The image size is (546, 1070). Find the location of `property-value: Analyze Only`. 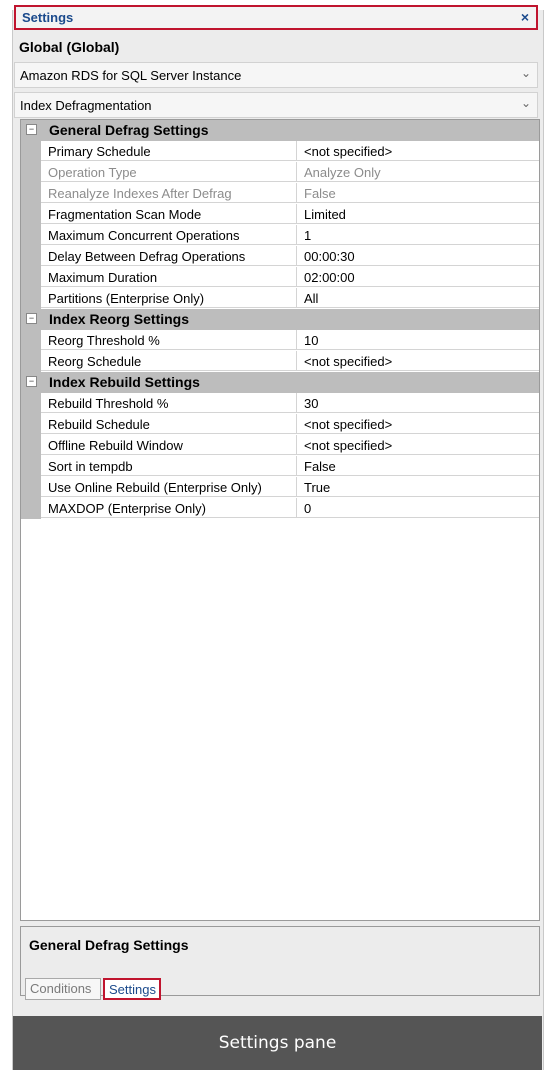

property-value: Analyze Only is located at coordinates (418, 172).